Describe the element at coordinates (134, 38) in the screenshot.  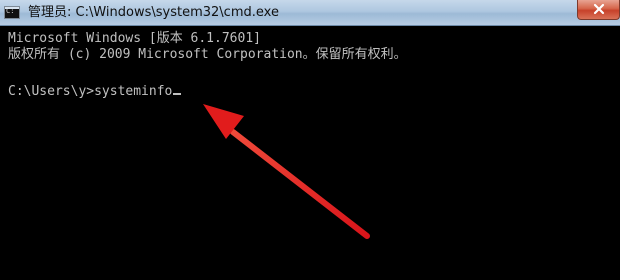
I see `console-line-version: Microsoft Windows [版本 6.1.7601]` at that location.